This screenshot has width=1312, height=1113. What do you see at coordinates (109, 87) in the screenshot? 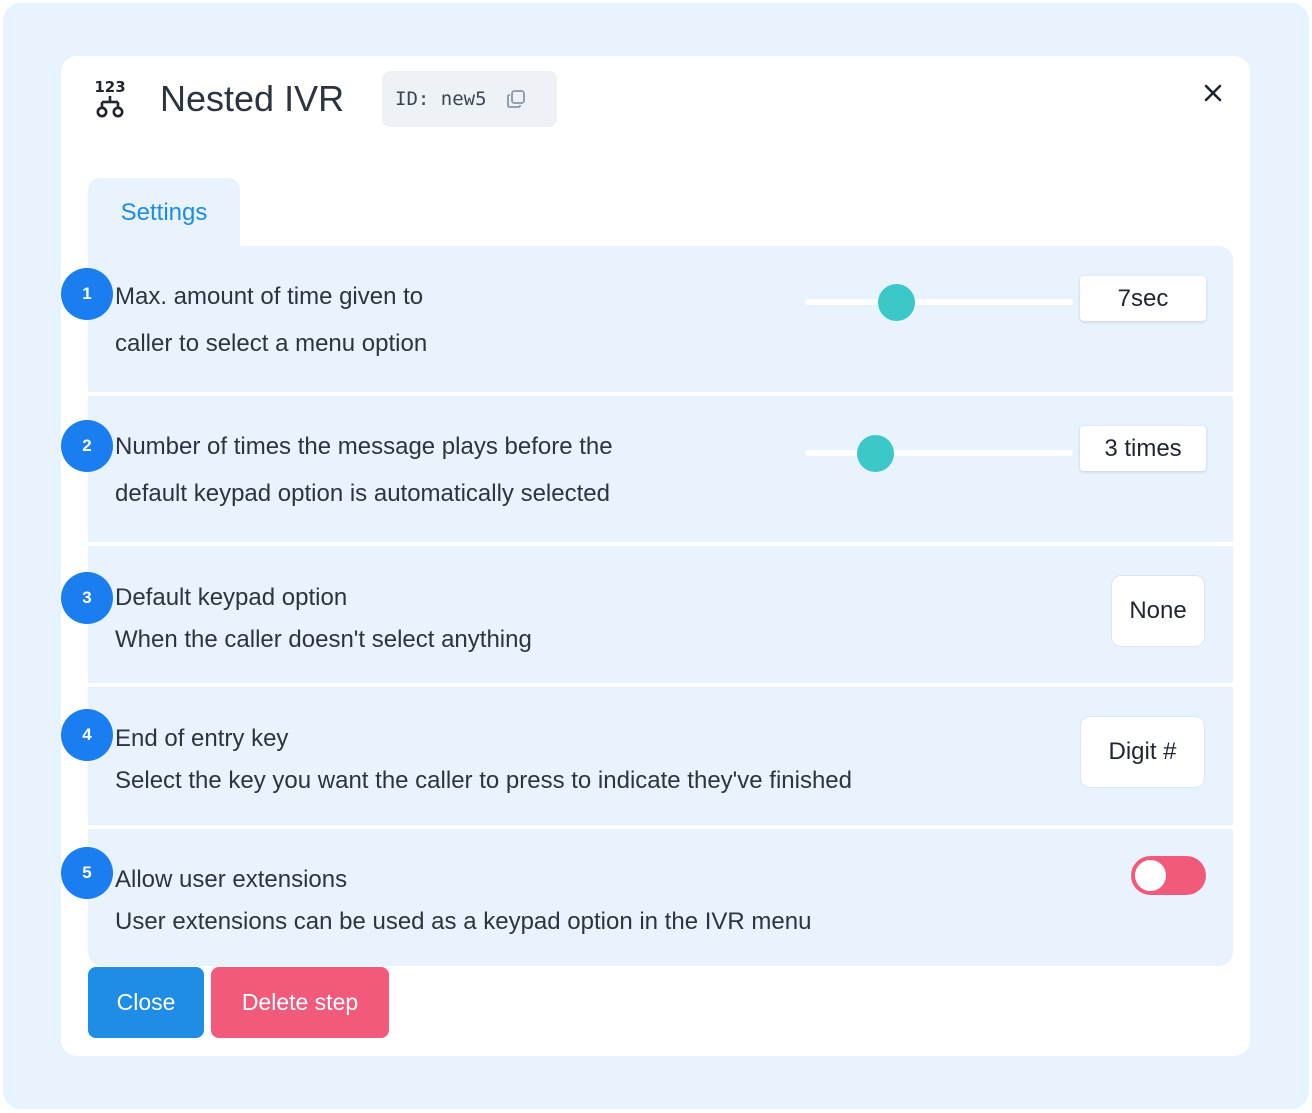
I see `icon-digits: 123` at bounding box center [109, 87].